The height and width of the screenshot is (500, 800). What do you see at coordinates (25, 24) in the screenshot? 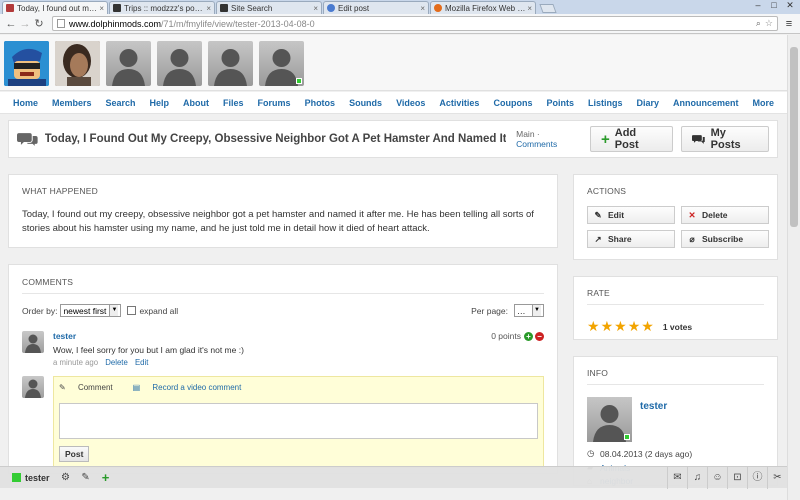
I see `forward-icon: →` at bounding box center [25, 24].